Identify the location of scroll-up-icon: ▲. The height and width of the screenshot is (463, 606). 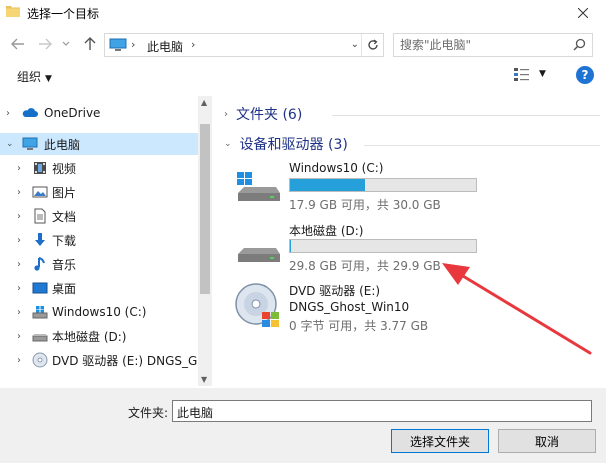
(204, 102).